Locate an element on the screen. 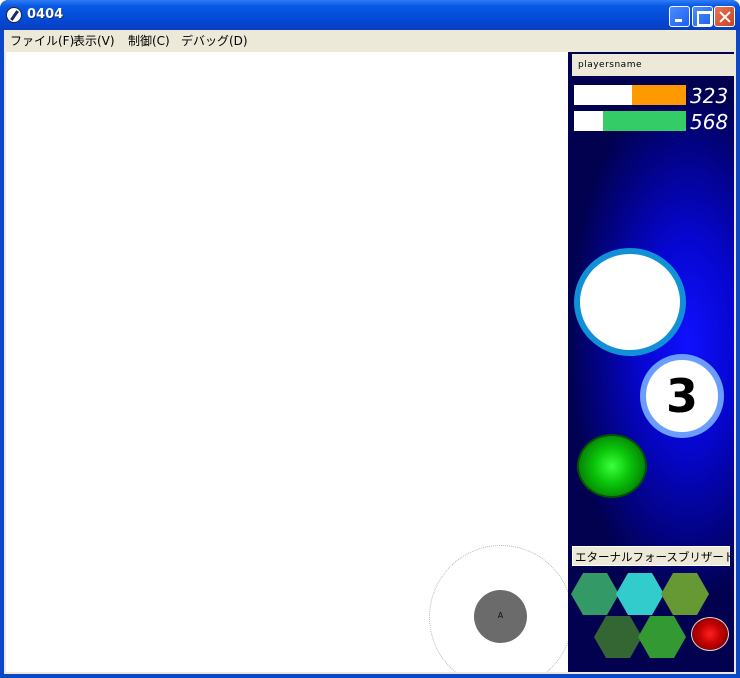  title-bar: 0404 is located at coordinates (370, 15).